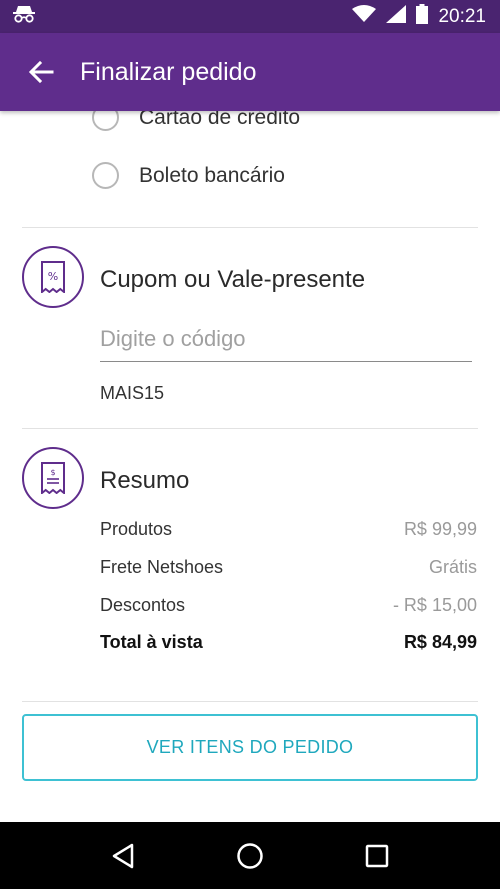  I want to click on summary-value: - R$ 15,00, so click(434, 605).